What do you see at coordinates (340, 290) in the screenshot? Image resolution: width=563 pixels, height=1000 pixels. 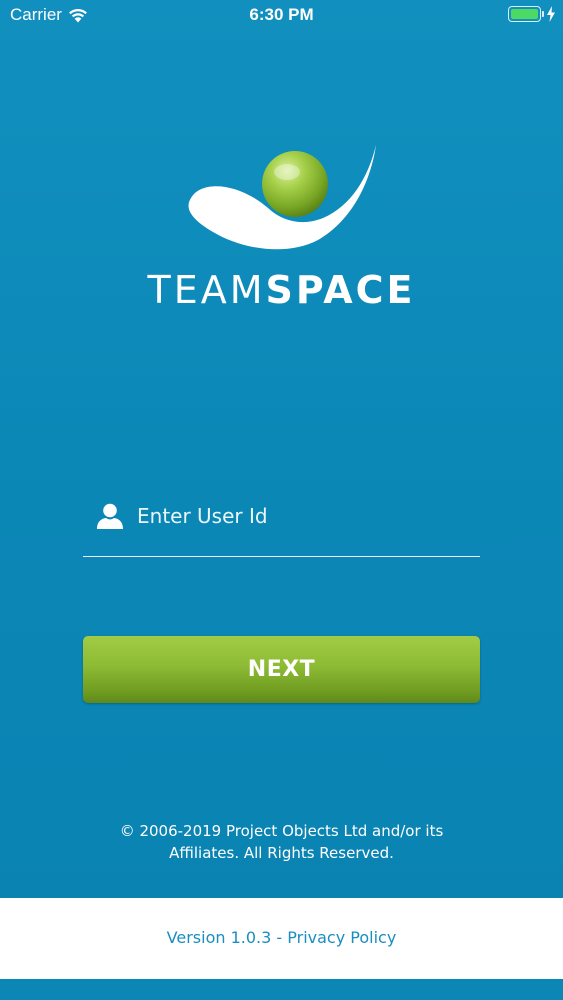 I see `brand-name-bold: SPACE` at bounding box center [340, 290].